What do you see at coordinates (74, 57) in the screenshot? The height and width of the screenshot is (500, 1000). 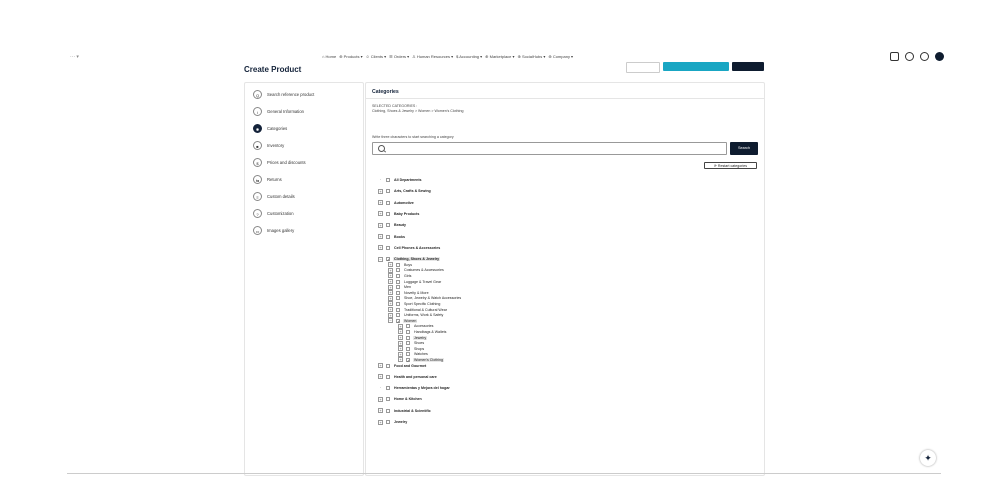 I see `app-logo-menu: ··· ▾` at bounding box center [74, 57].